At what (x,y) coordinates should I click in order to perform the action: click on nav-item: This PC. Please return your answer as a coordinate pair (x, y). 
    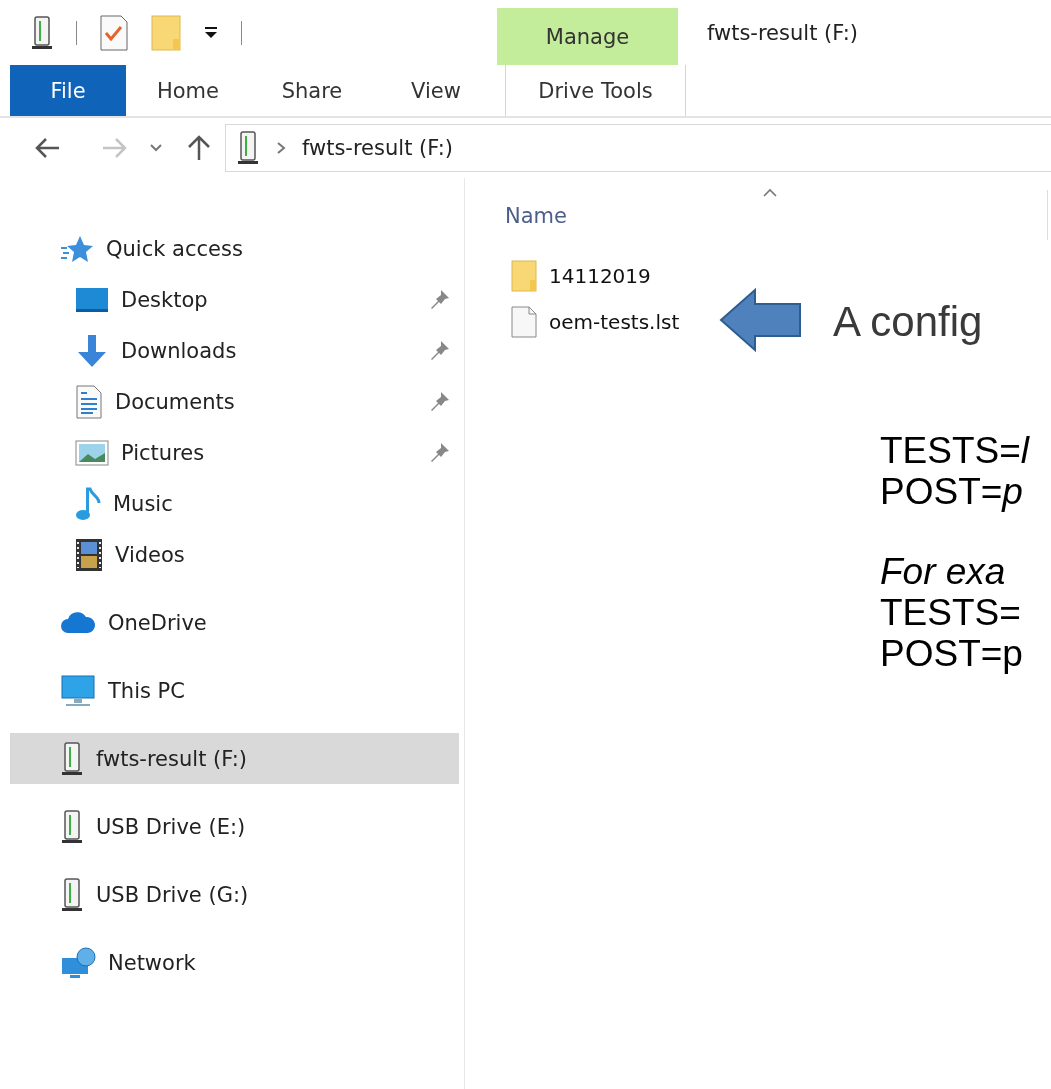
    Looking at the image, I should click on (234, 690).